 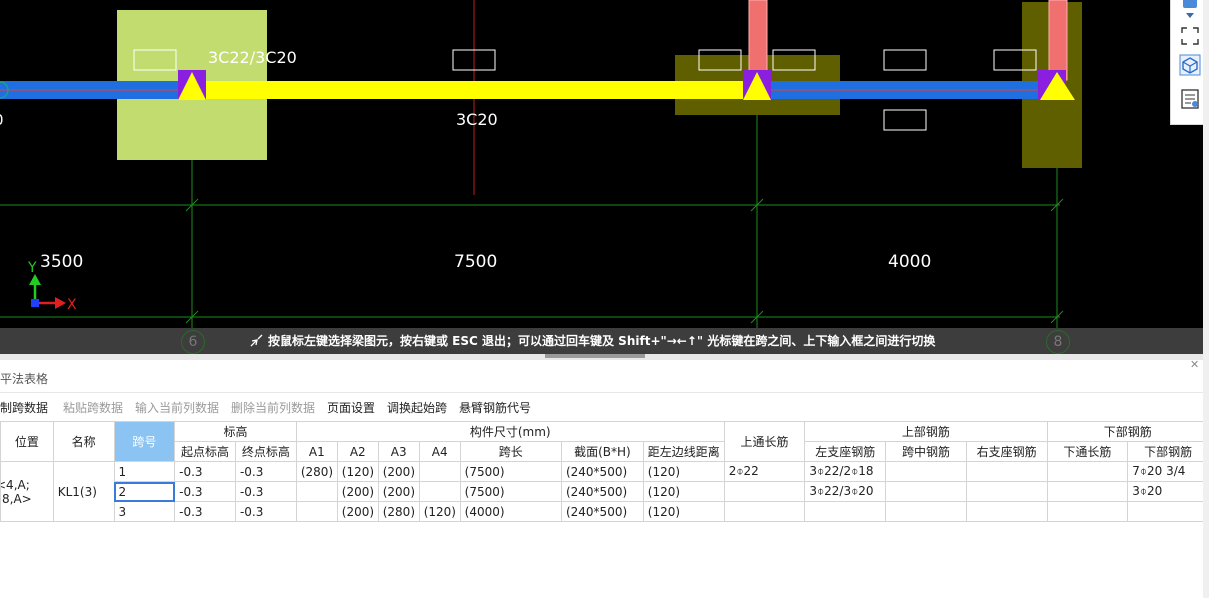 I want to click on cell-a2: (120), so click(x=357, y=471).